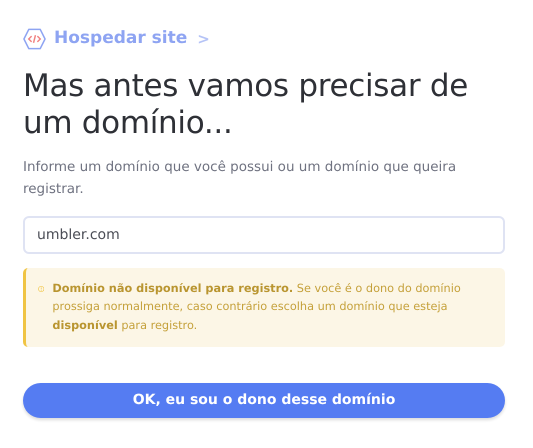  What do you see at coordinates (240, 179) in the screenshot?
I see `description-text: Informe um domínio que você possui ou um domínio que queira registrar.` at bounding box center [240, 179].